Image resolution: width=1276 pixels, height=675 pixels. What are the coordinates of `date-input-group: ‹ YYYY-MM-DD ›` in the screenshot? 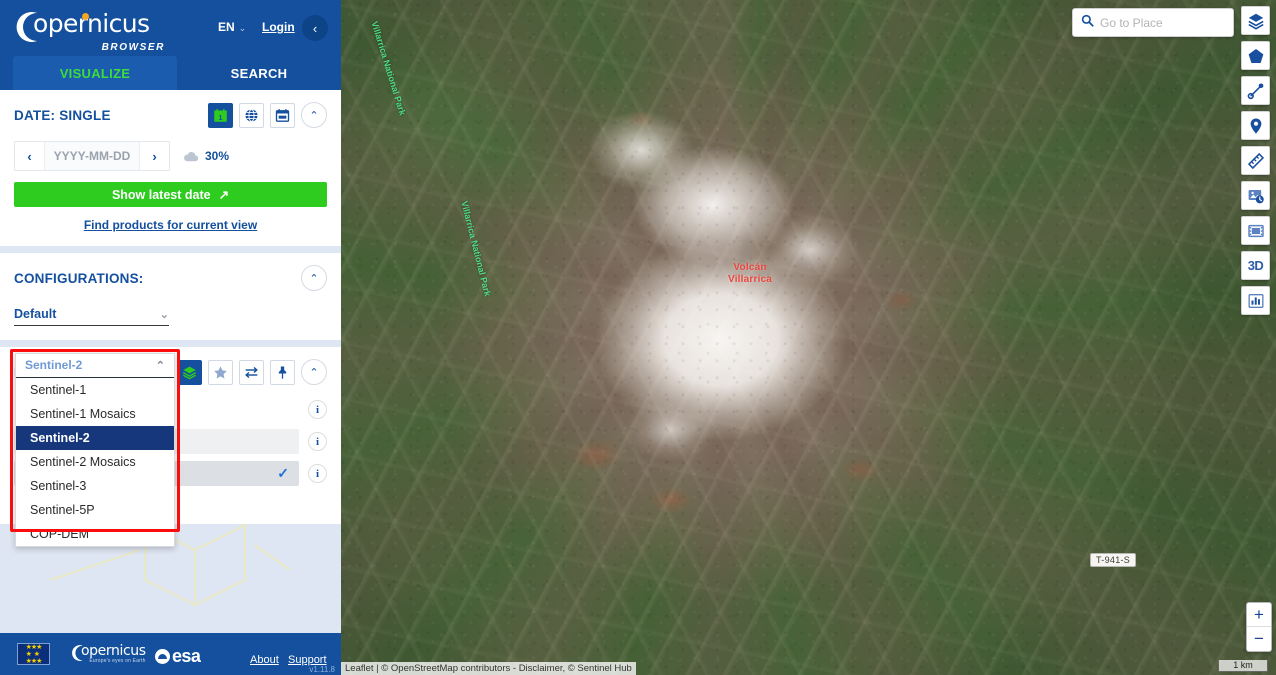 It's located at (92, 156).